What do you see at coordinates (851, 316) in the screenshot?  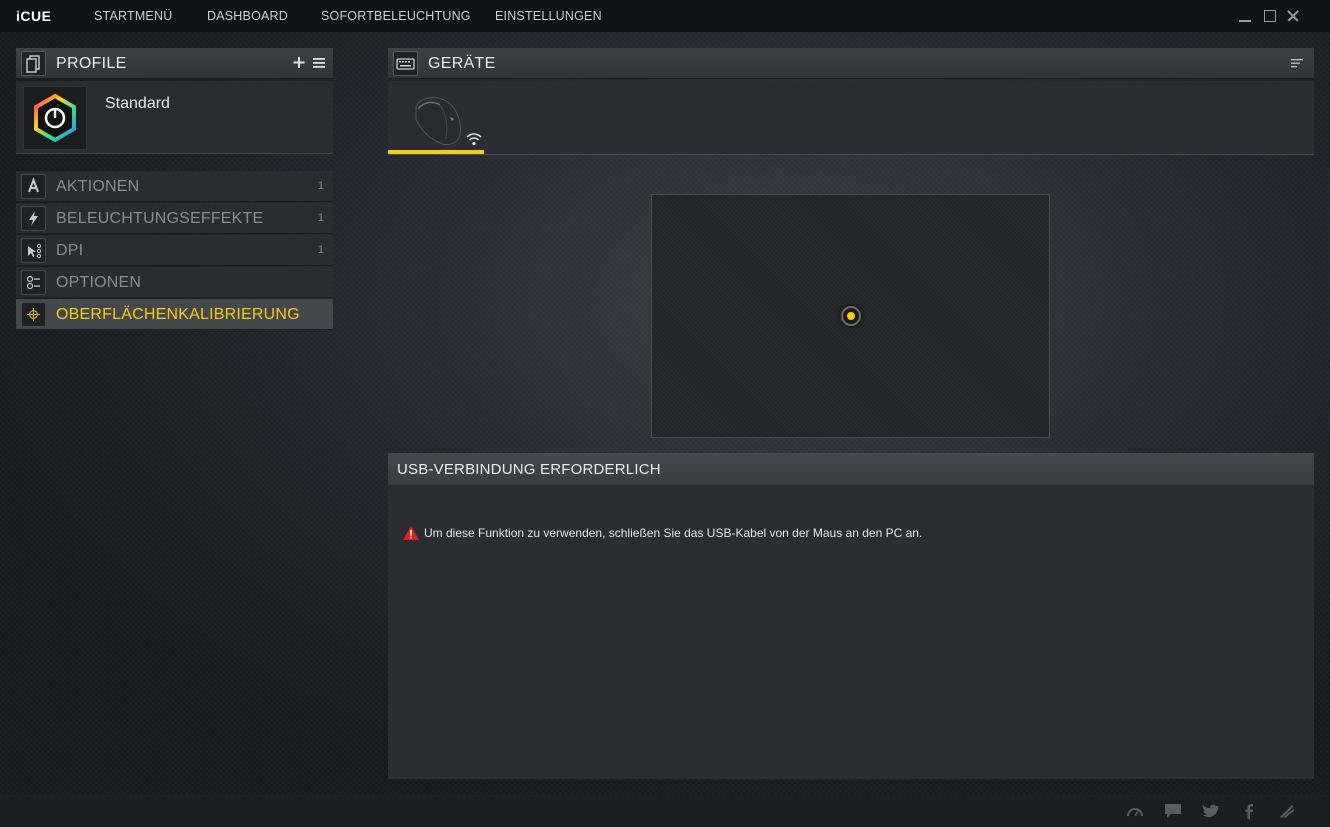 I see `calibration-target-icon` at bounding box center [851, 316].